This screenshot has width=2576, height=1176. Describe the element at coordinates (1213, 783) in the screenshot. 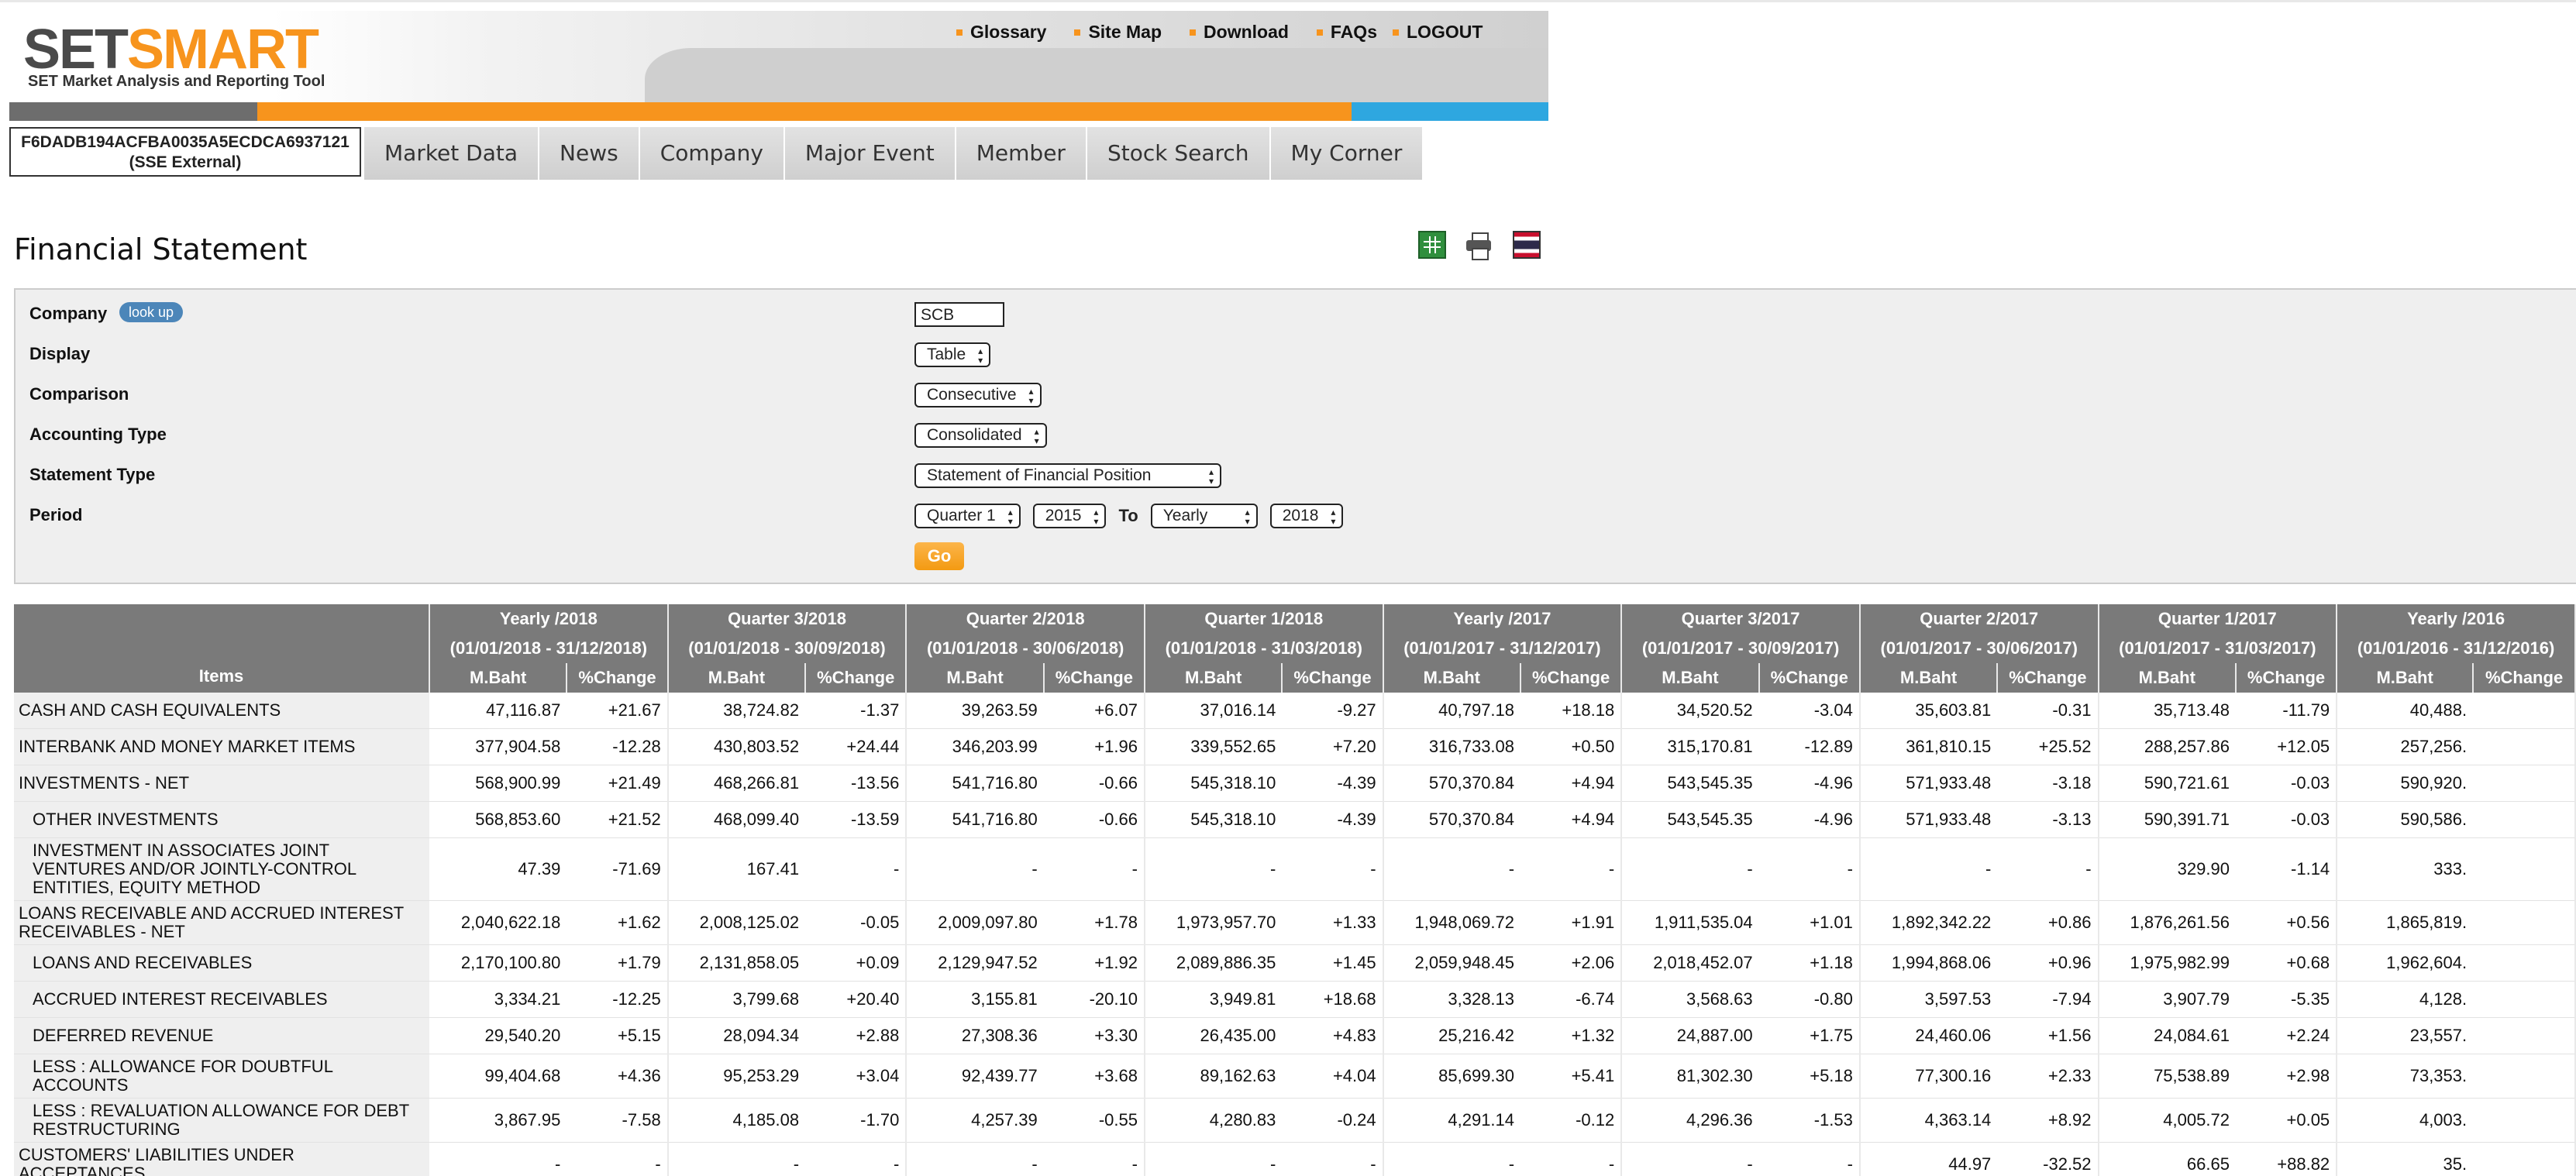

I see `value-cell: 545,318.10` at that location.